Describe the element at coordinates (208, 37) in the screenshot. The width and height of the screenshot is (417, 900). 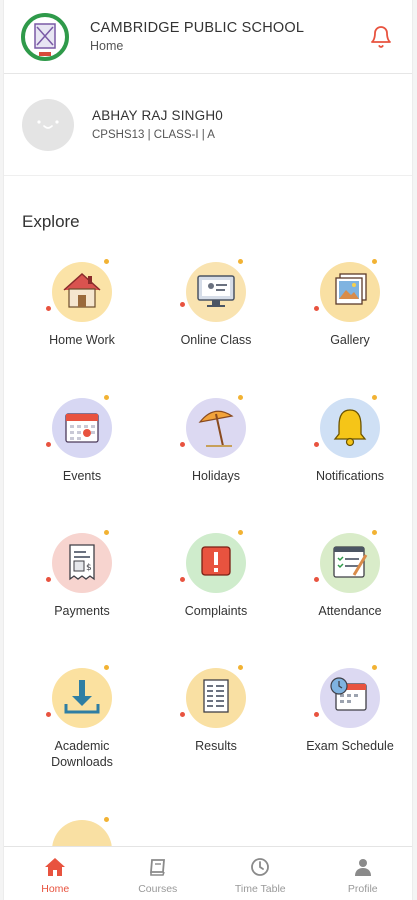
I see `app-header: CAMBRIDGE PUBLIC SCHOOL Home` at that location.